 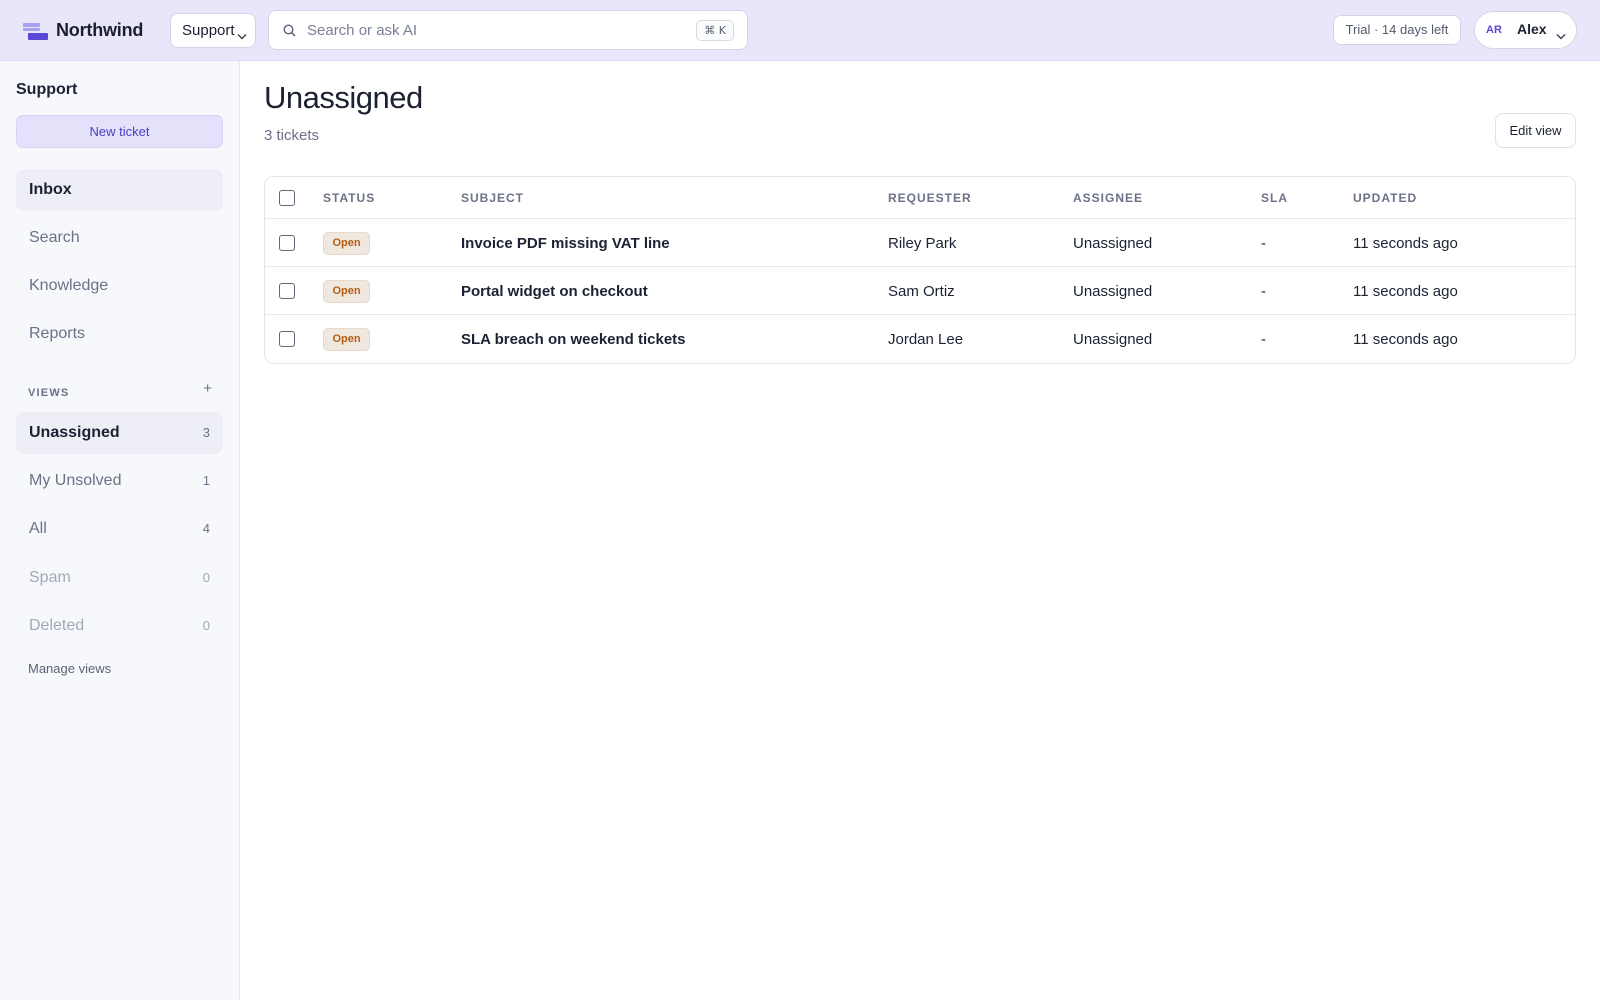 What do you see at coordinates (50, 577) in the screenshot?
I see `view-item-label: Spam` at bounding box center [50, 577].